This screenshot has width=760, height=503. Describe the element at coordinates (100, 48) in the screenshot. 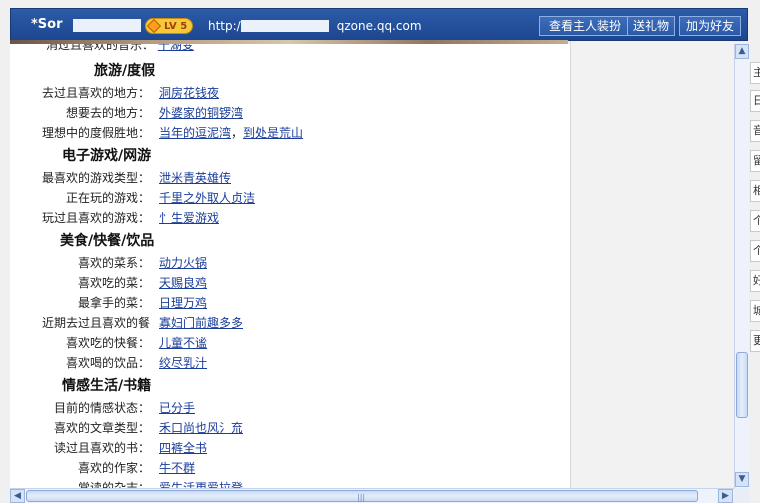

I see `row-label: 消过且喜欢的音乐：` at that location.